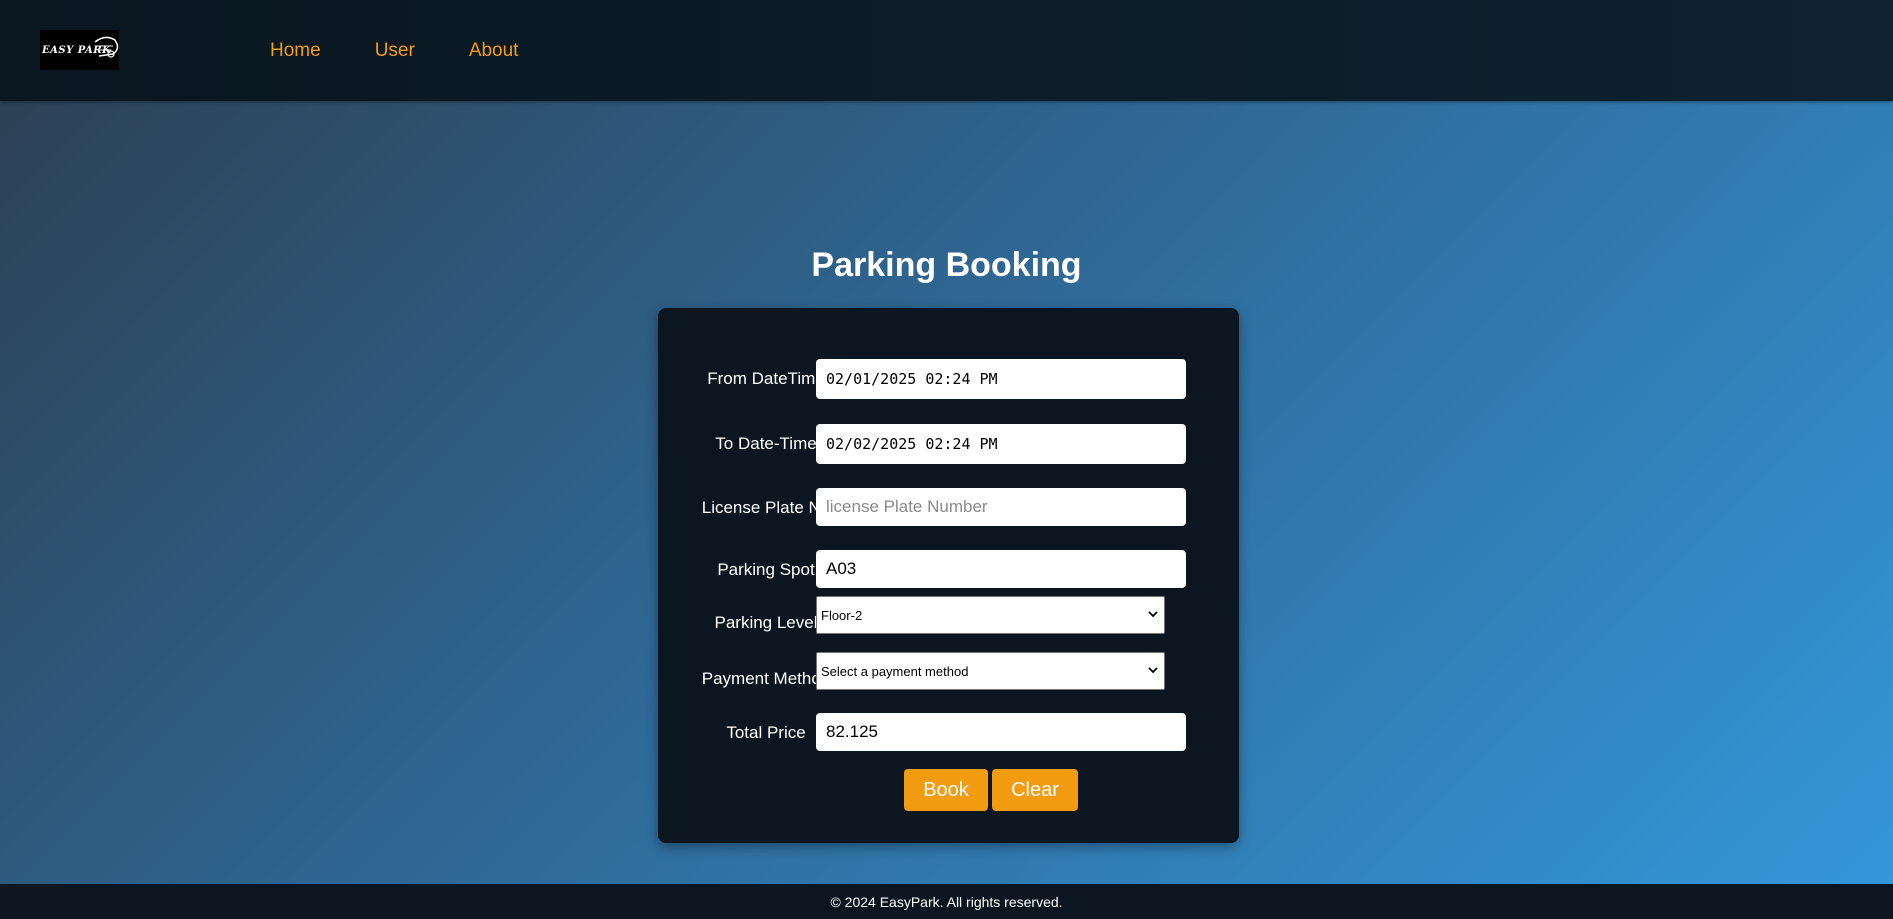 This screenshot has width=1893, height=919. Describe the element at coordinates (295, 51) in the screenshot. I see `nav-home-link: Home` at that location.